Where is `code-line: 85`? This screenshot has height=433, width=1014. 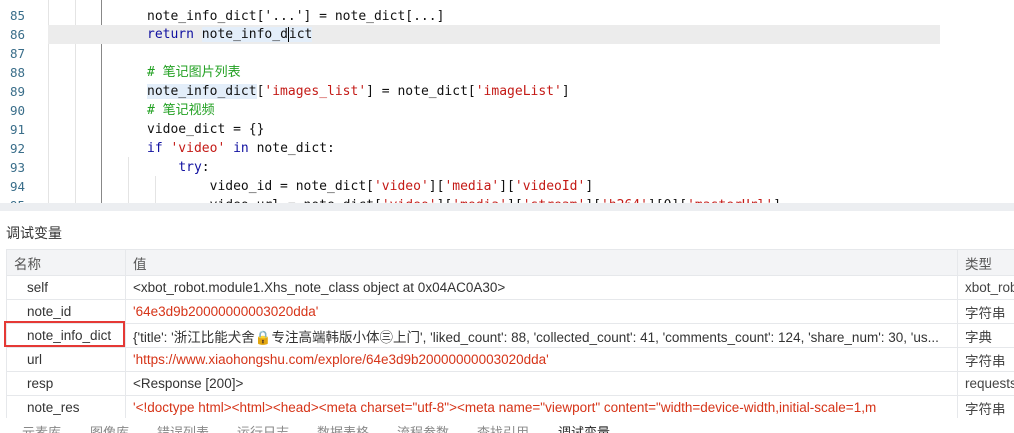 code-line: 85 is located at coordinates (507, 15).